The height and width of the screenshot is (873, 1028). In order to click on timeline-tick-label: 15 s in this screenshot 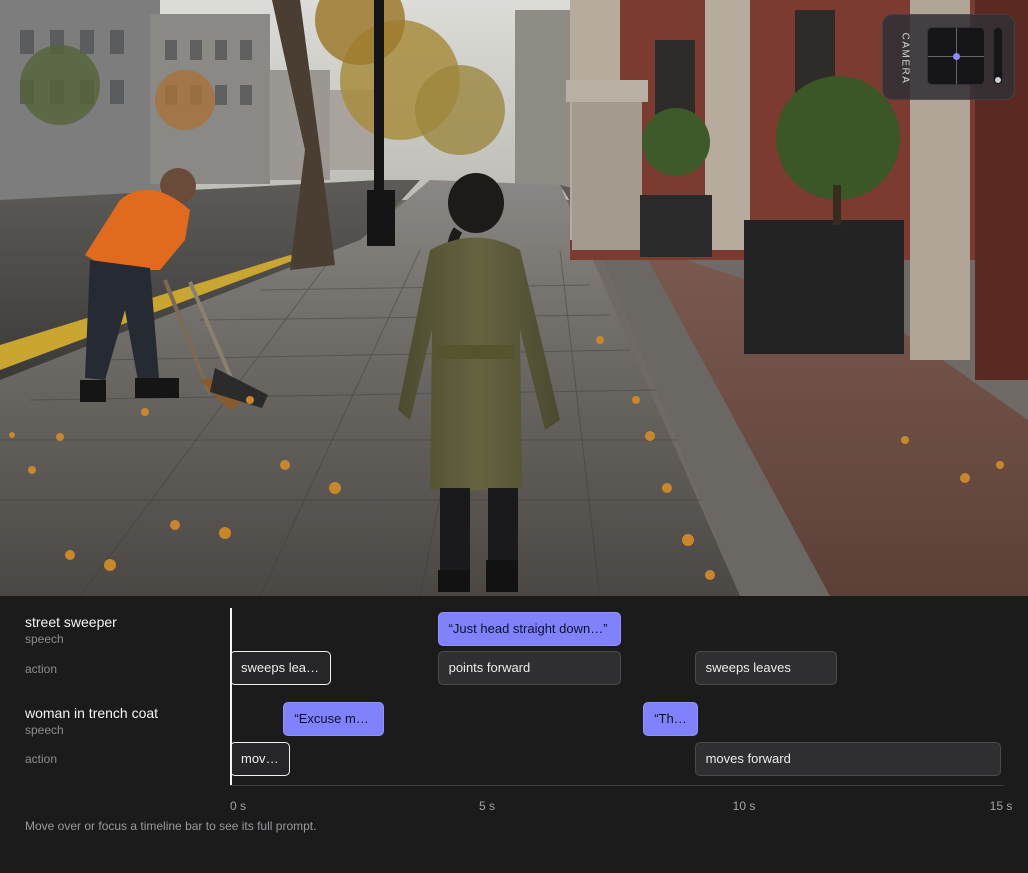, I will do `click(1001, 806)`.